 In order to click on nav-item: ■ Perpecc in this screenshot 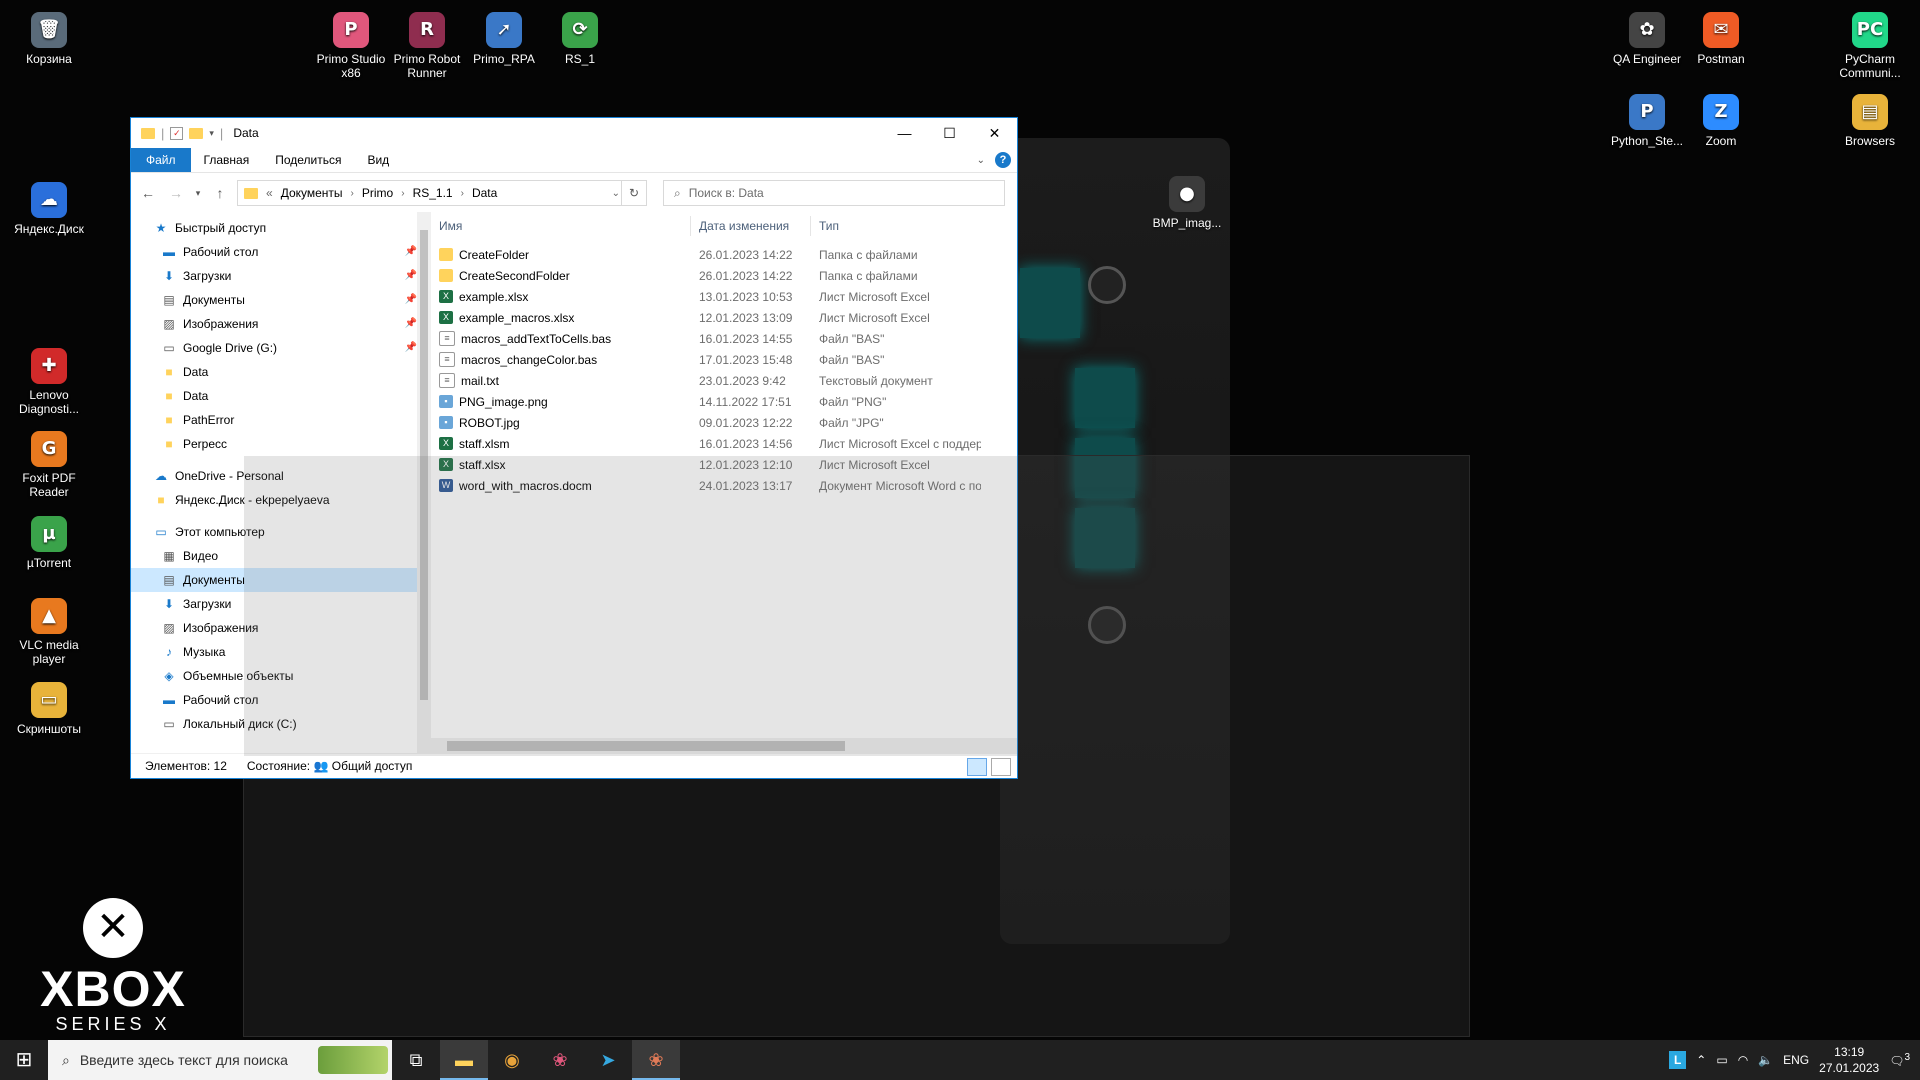, I will do `click(281, 444)`.